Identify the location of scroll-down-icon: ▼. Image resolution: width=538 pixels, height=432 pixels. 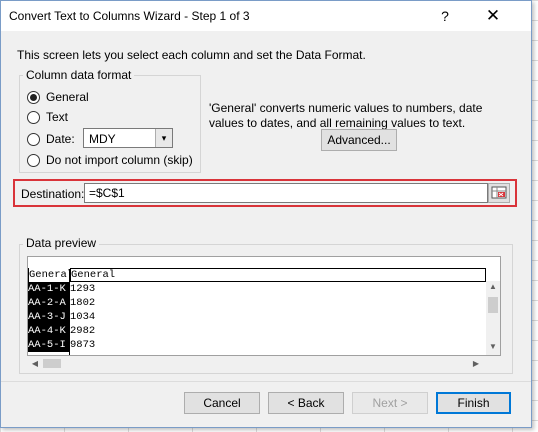
(493, 347).